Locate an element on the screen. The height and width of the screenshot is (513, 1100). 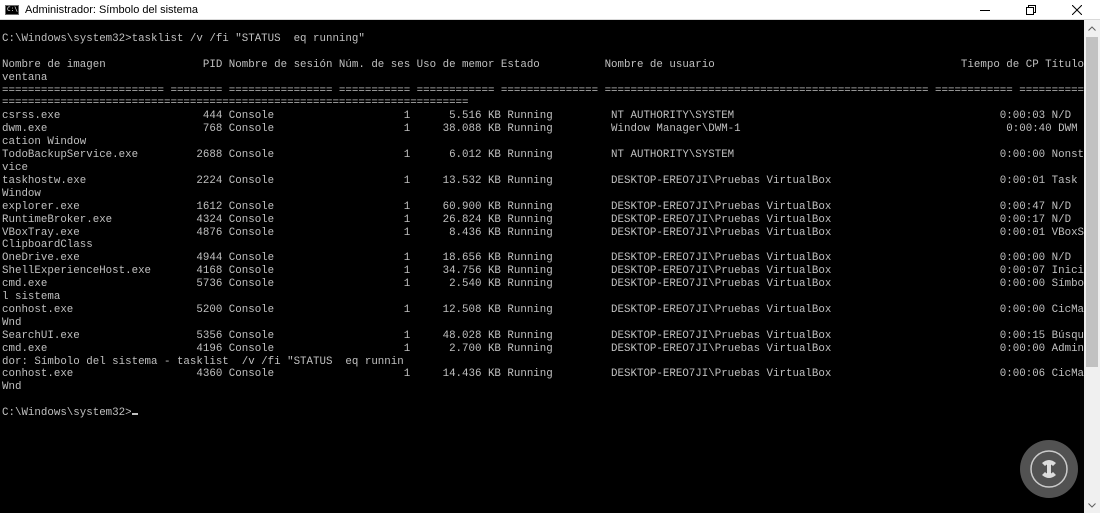
vertical-scrollbar is located at coordinates (1092, 266).